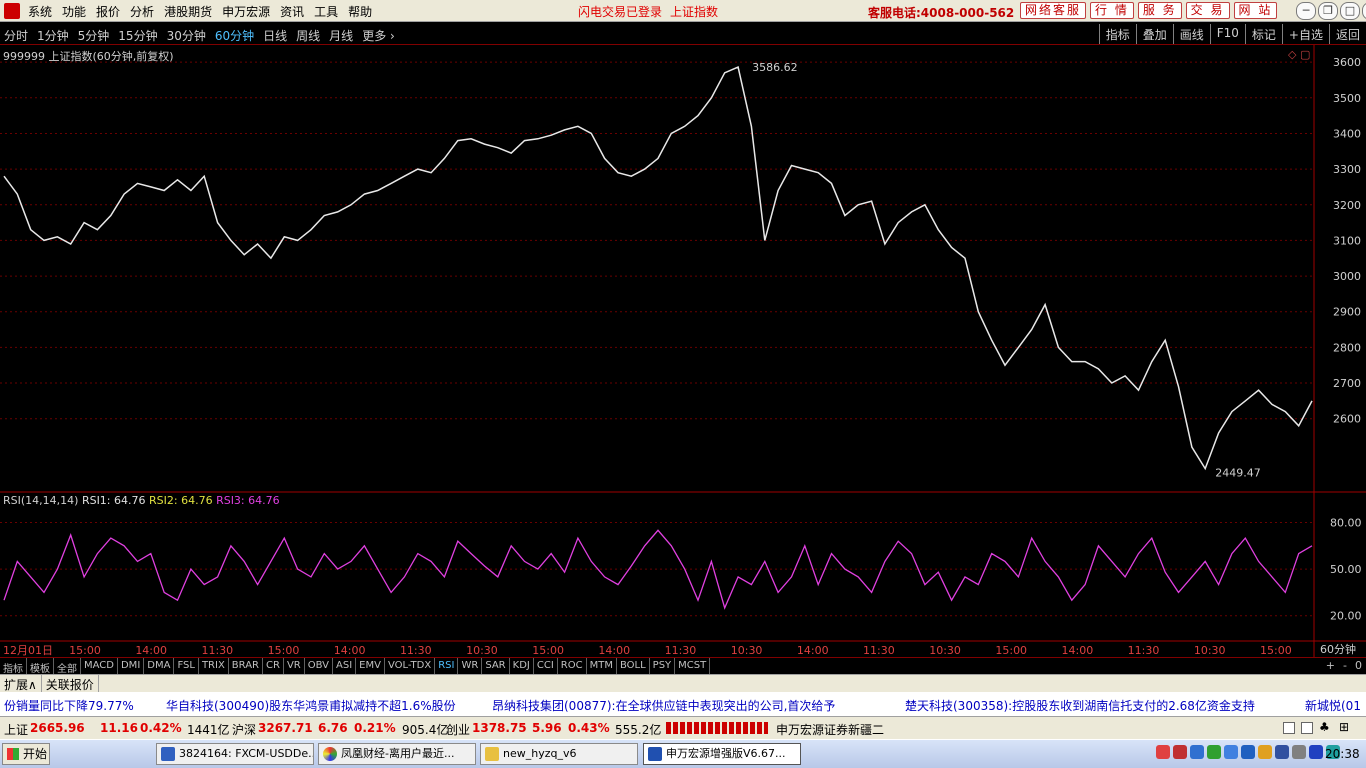 Image resolution: width=1366 pixels, height=768 pixels. What do you see at coordinates (693, 666) in the screenshot?
I see `indicator-tab-mcst: MCST` at bounding box center [693, 666].